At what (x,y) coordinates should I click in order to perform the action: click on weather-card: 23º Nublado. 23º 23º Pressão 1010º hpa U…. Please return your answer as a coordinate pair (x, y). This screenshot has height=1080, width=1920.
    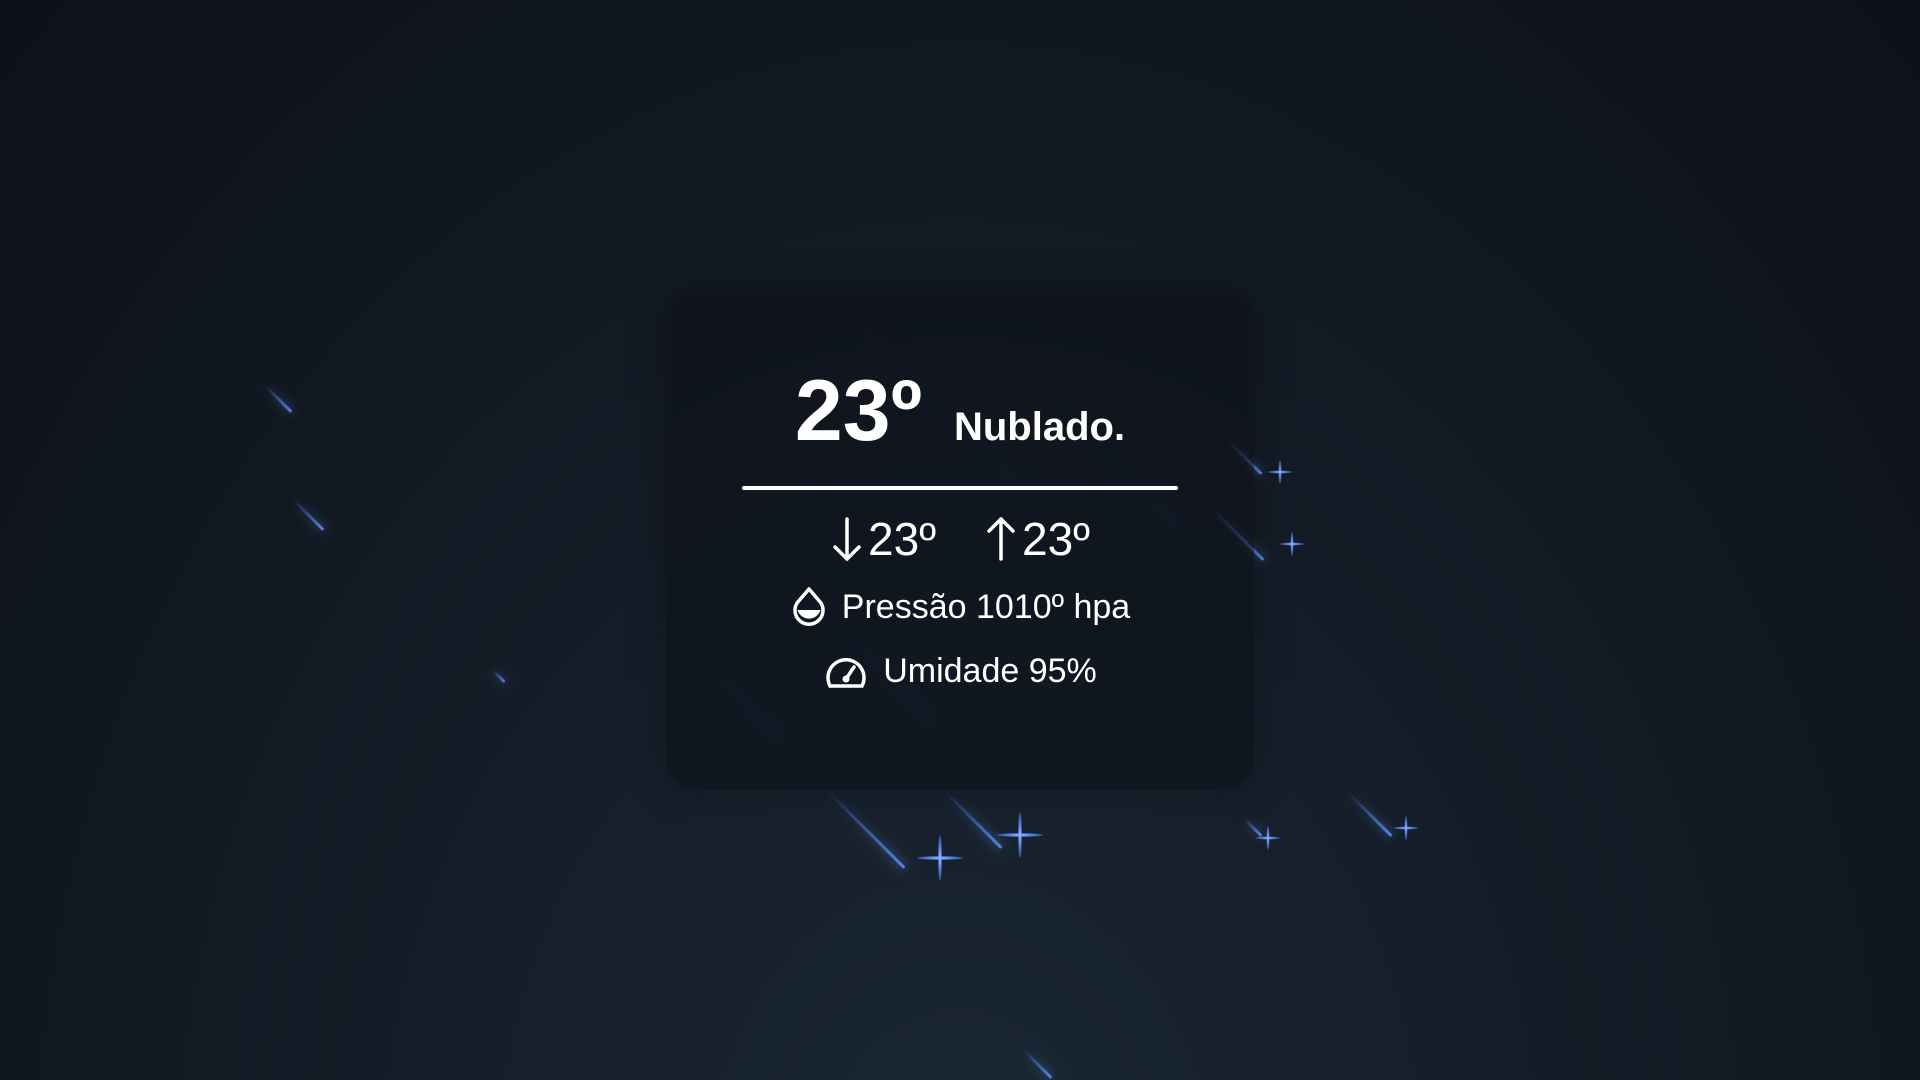
    Looking at the image, I should click on (960, 540).